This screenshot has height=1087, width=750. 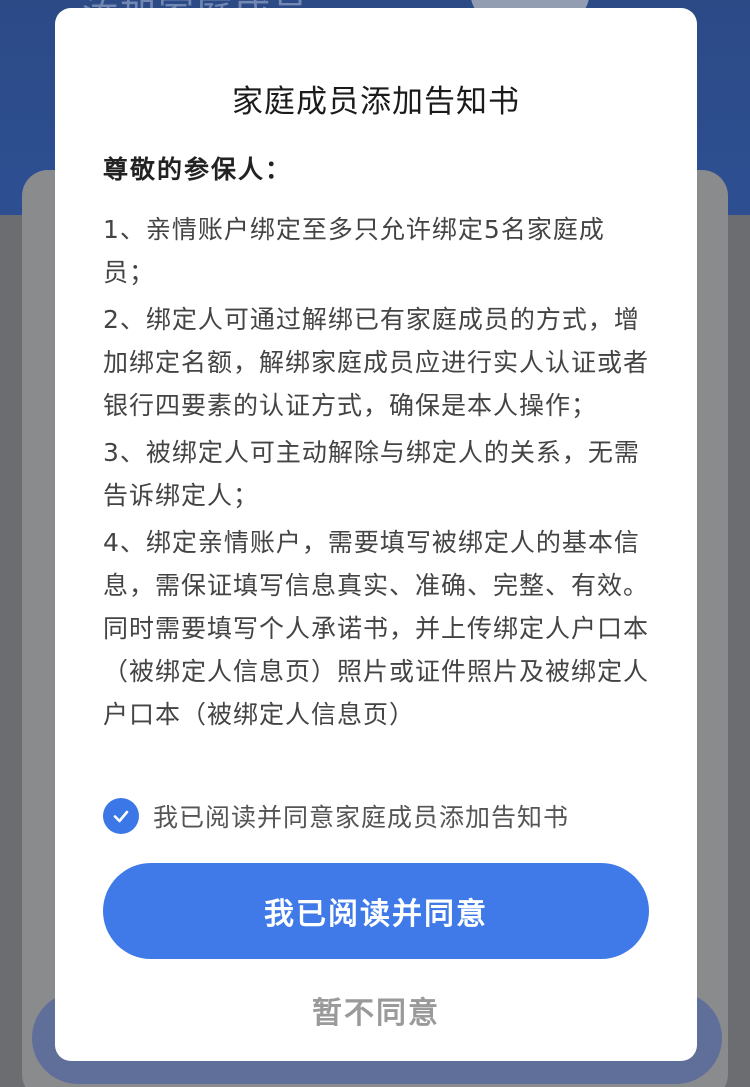 What do you see at coordinates (198, 169) in the screenshot?
I see `salutation: 尊敬的参保人：` at bounding box center [198, 169].